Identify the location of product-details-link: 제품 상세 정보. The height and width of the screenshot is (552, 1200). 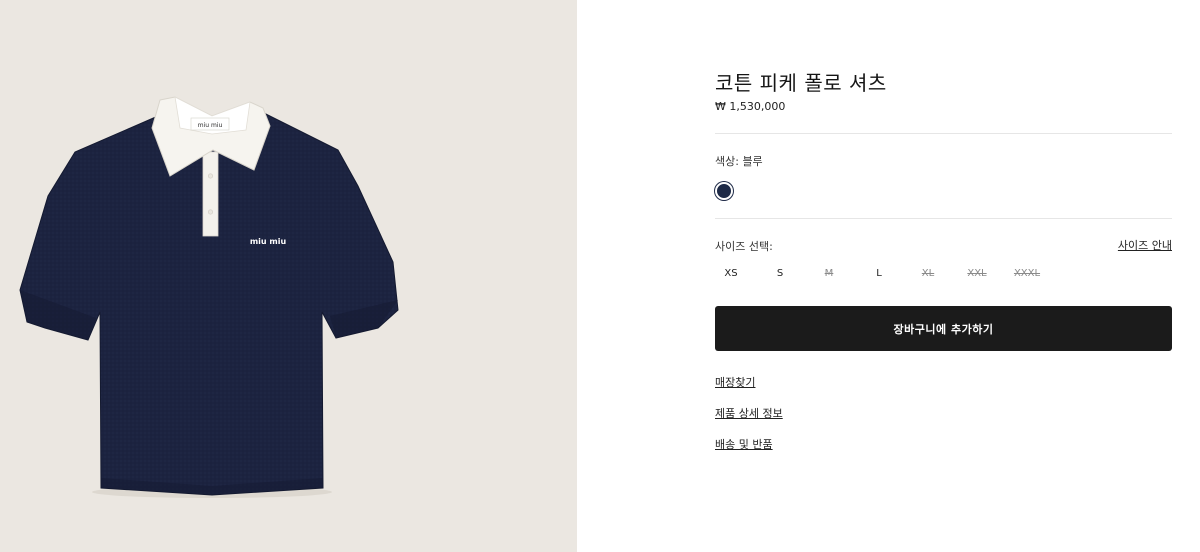
(749, 413).